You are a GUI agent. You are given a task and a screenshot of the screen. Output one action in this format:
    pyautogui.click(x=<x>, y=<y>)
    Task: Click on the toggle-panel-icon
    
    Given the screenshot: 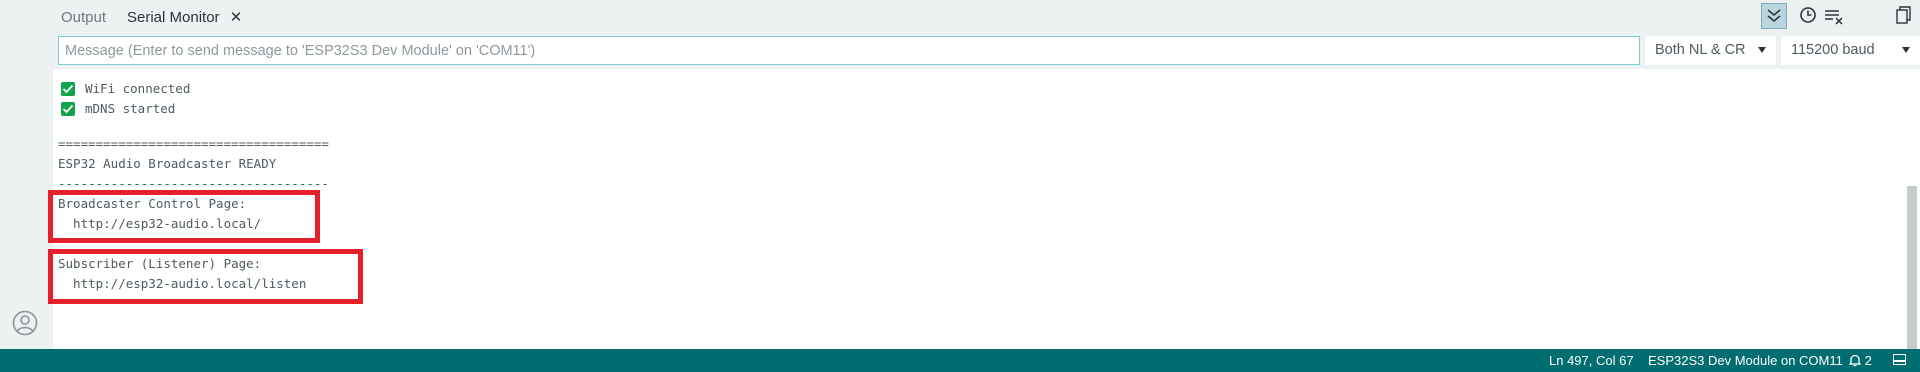 What is the action you would take?
    pyautogui.click(x=1899, y=359)
    